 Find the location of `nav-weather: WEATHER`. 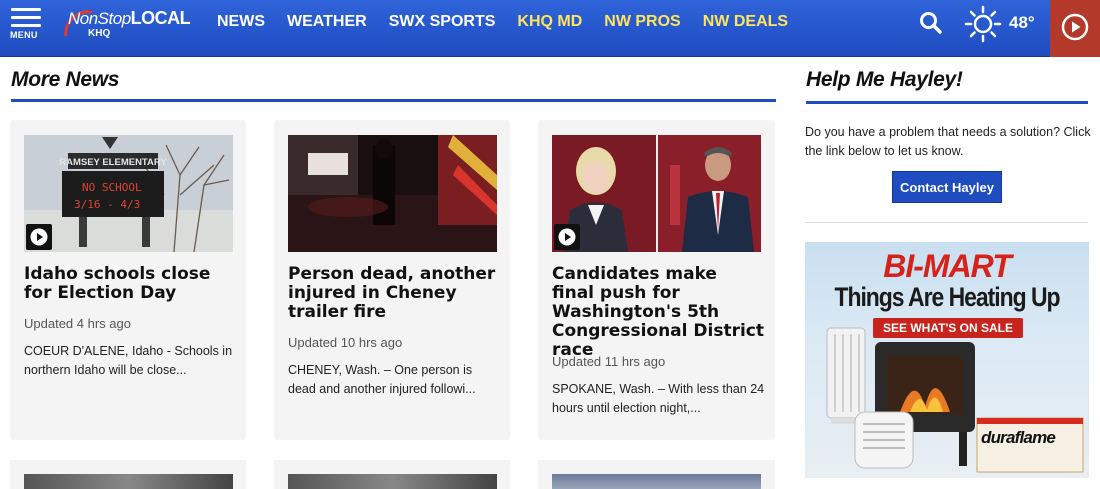

nav-weather: WEATHER is located at coordinates (327, 22).